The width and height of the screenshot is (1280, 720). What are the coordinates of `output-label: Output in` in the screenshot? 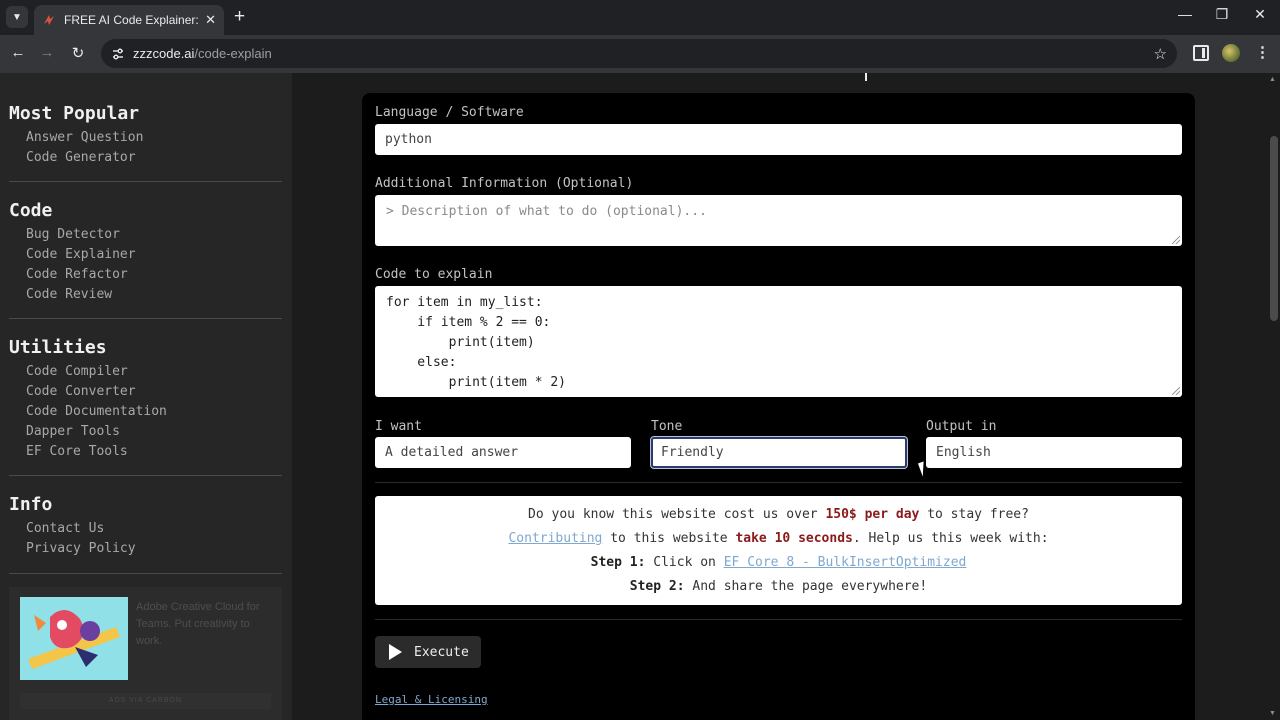 It's located at (961, 426).